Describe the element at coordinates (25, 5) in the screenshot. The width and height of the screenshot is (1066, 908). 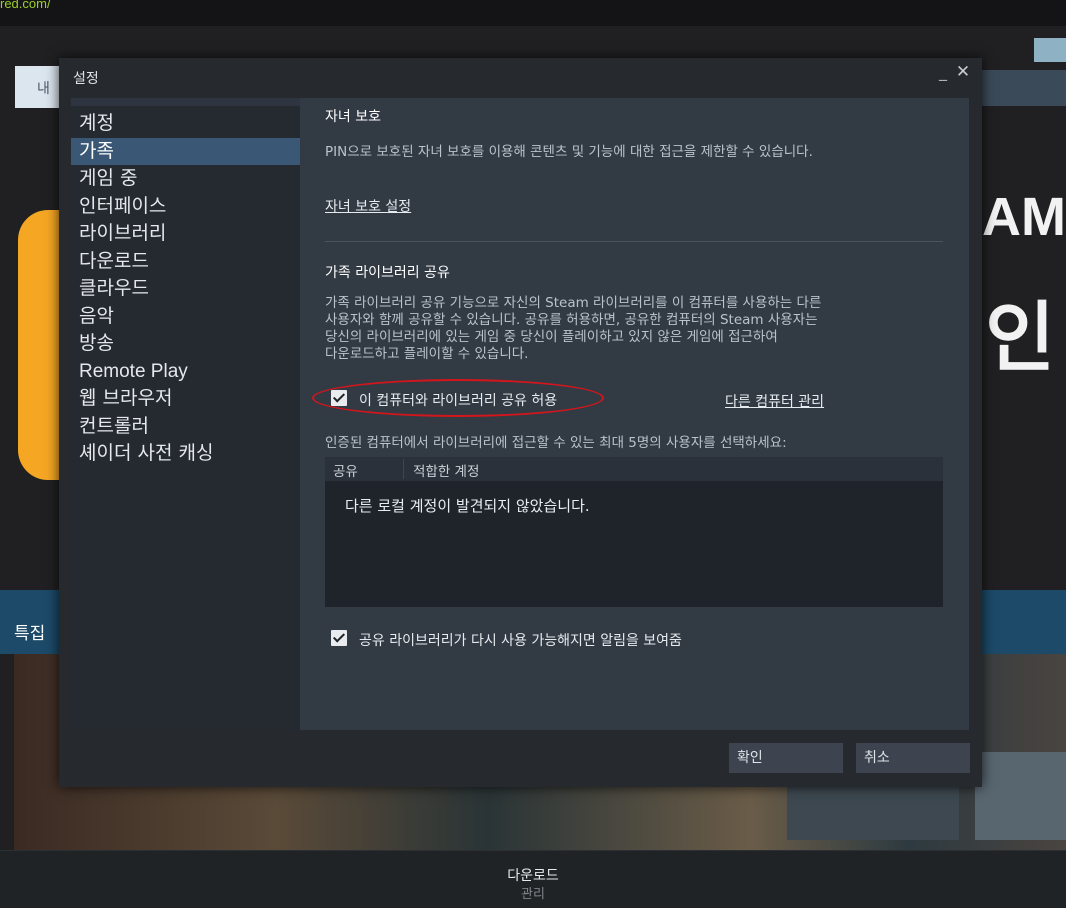
I see `url-text: red.com/` at that location.